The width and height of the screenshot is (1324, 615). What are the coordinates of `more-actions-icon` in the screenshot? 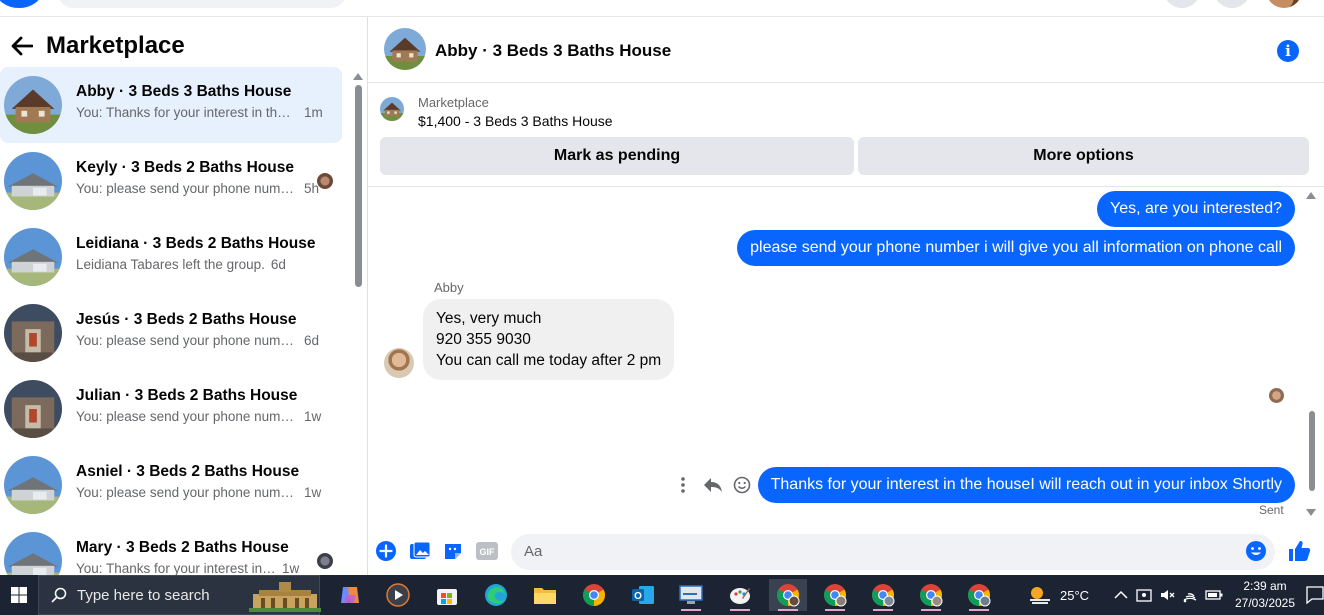 It's located at (683, 485).